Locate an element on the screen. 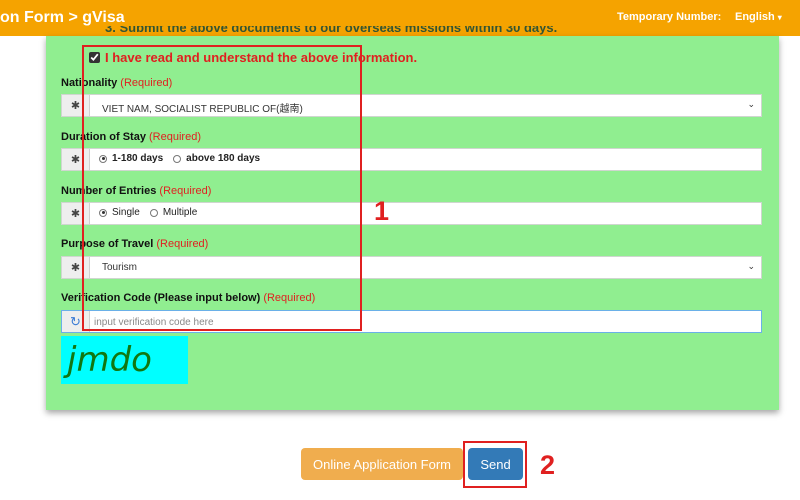 This screenshot has height=500, width=800. captcha-image: jmdo is located at coordinates (124, 360).